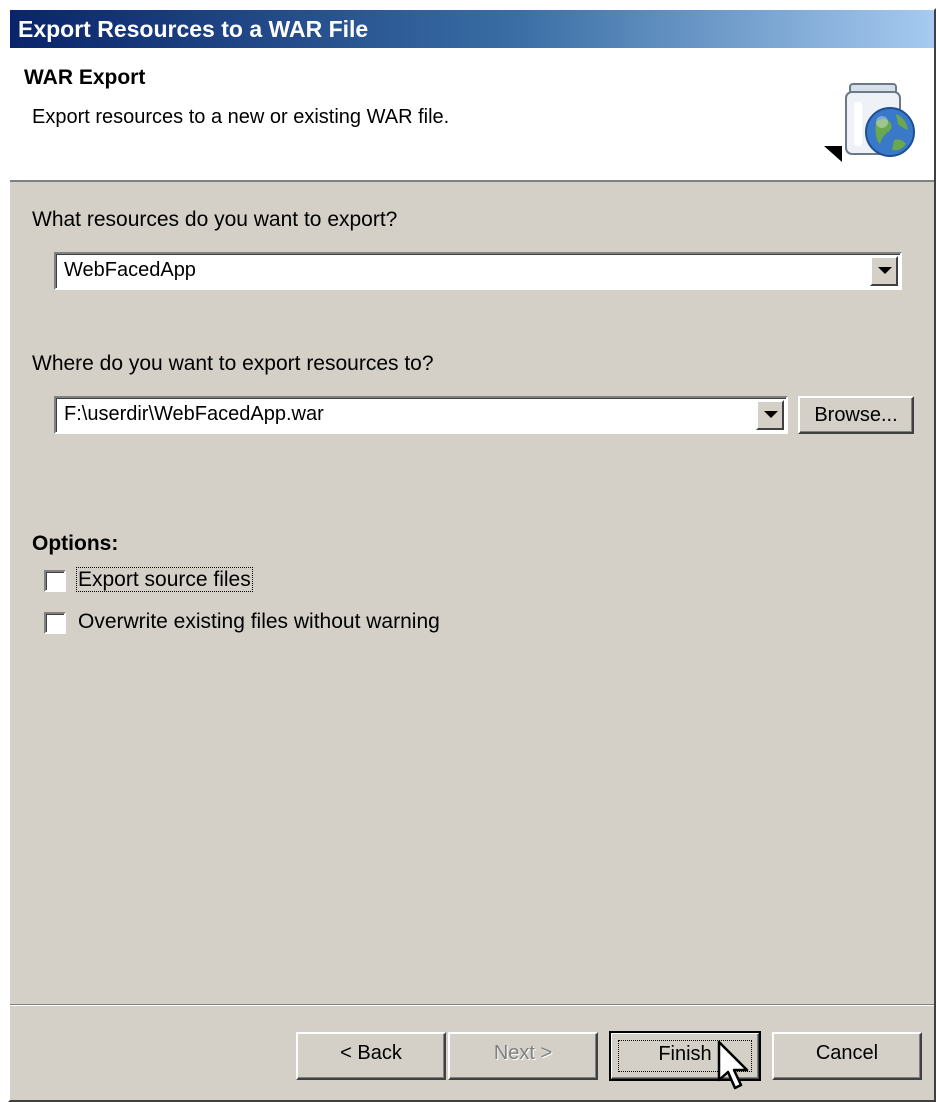 This screenshot has height=1102, width=936. What do you see at coordinates (478, 271) in the screenshot?
I see `resources-combo: WebFacedApp` at bounding box center [478, 271].